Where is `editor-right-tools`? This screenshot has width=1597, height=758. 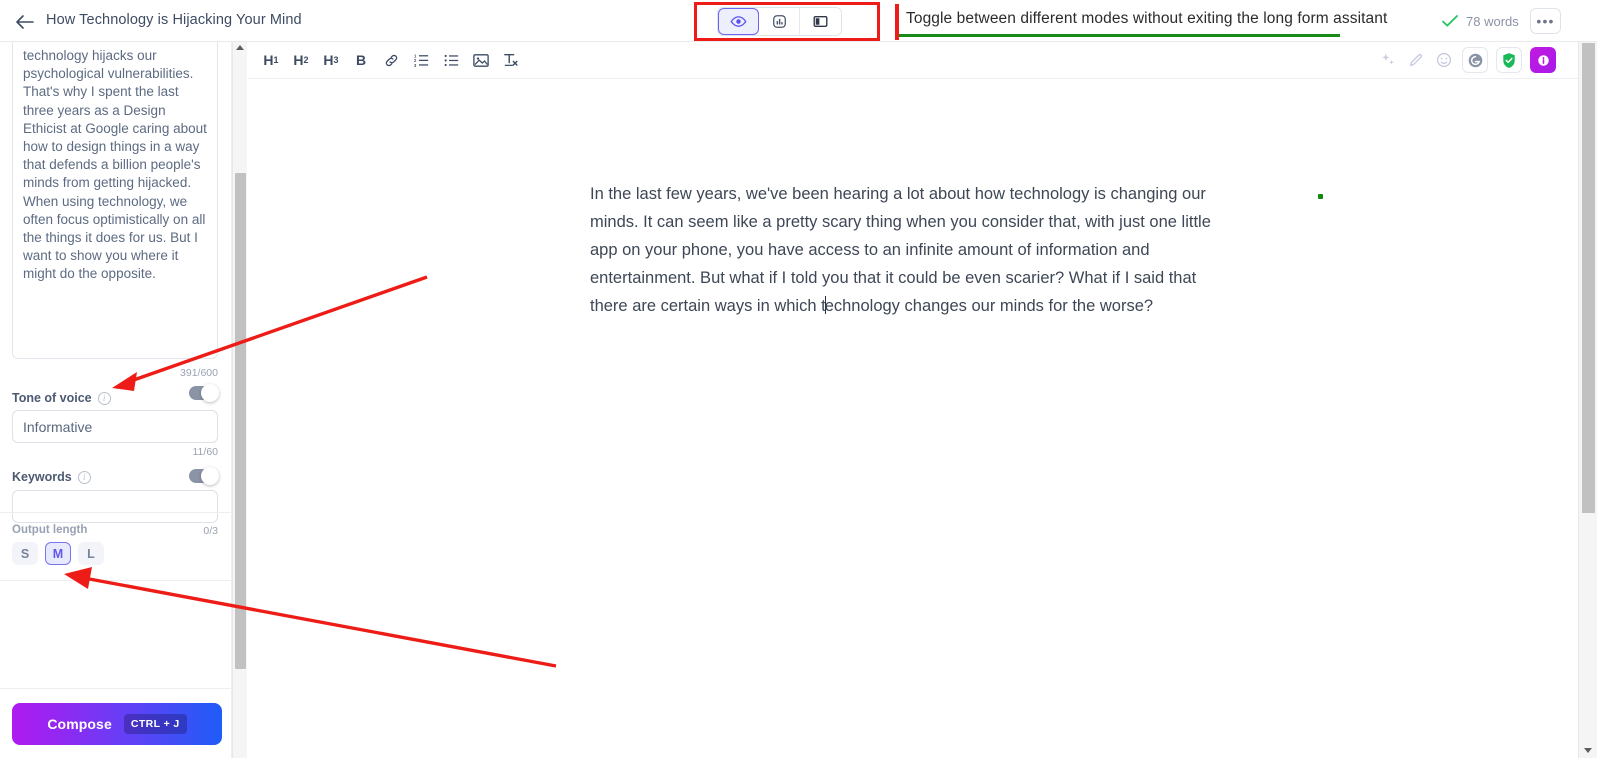
editor-right-tools is located at coordinates (1467, 60).